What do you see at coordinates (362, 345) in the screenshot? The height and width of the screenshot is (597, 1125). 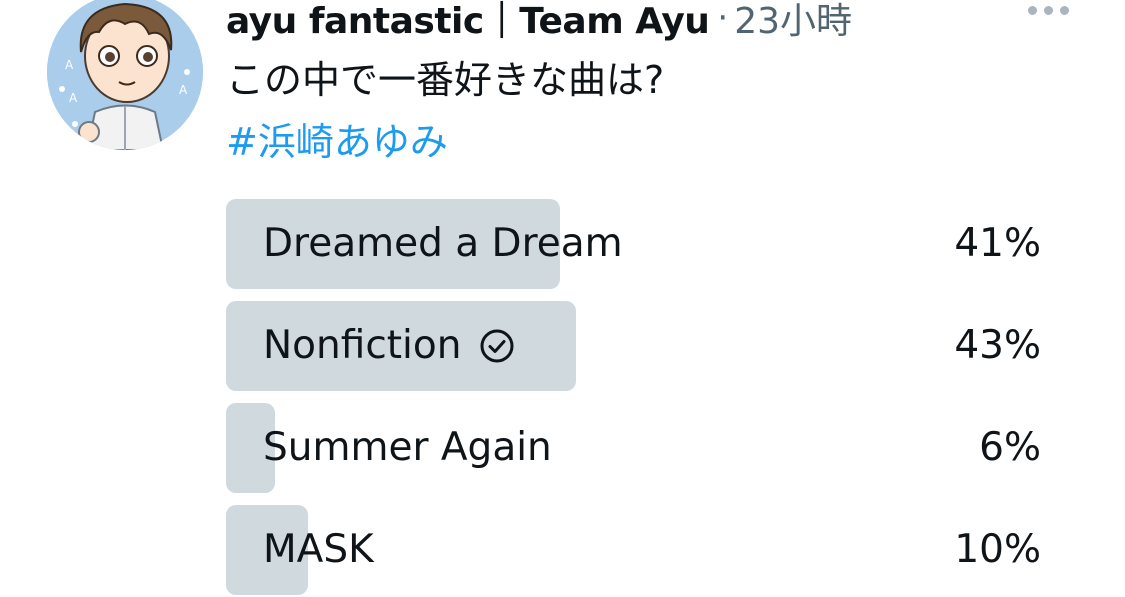 I see `poll-option-text: Nonfiction` at bounding box center [362, 345].